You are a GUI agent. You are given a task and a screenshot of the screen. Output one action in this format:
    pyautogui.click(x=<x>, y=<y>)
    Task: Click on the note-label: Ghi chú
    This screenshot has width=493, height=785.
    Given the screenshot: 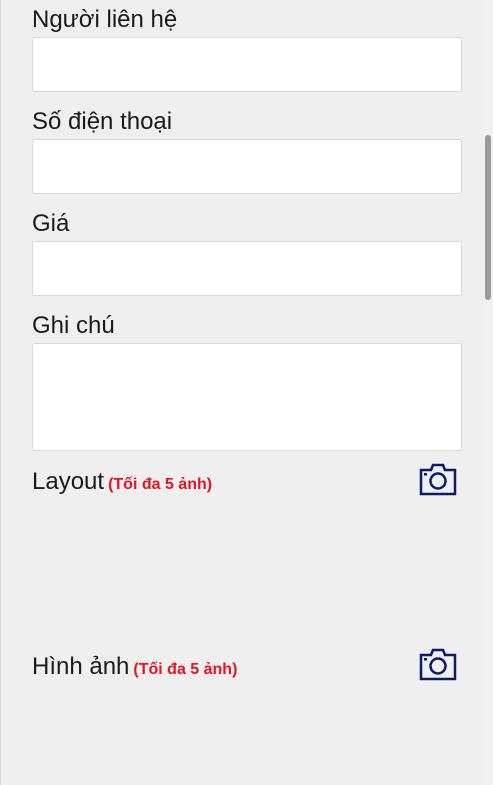 What is the action you would take?
    pyautogui.click(x=73, y=325)
    